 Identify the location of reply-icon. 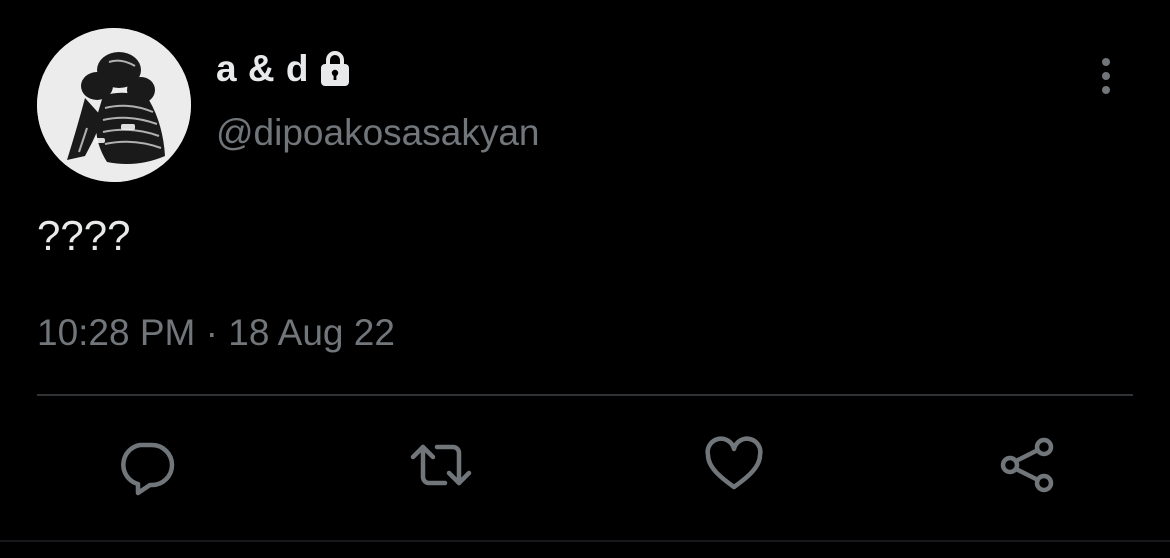
(148, 469).